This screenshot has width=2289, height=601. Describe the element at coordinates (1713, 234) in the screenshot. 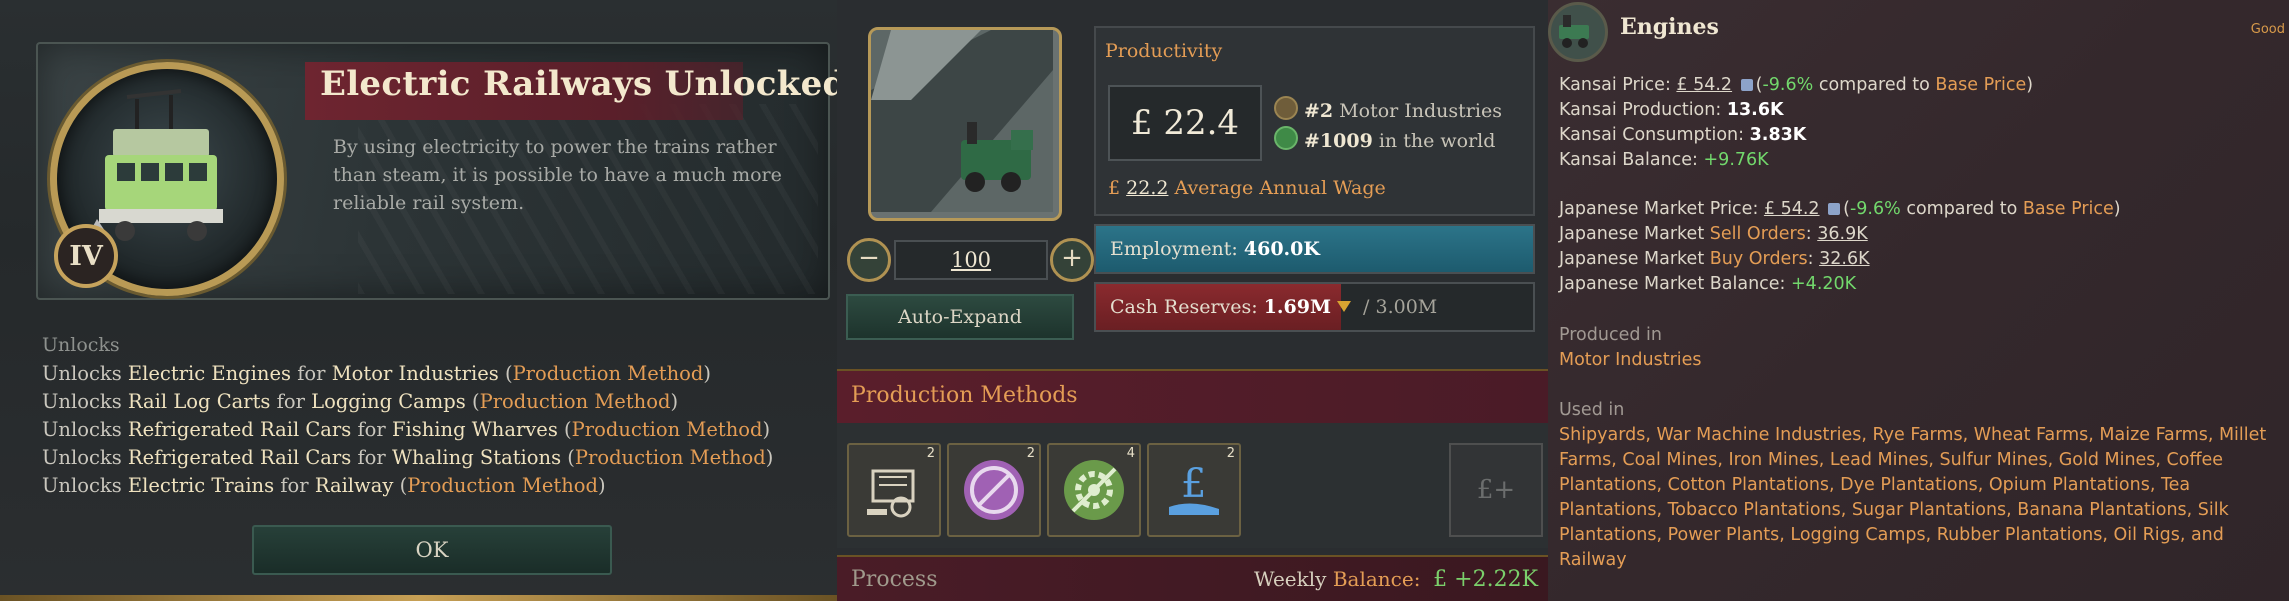

I see `market-sell-orders-line: Japanese Market Sell Orders: 36.9K` at that location.